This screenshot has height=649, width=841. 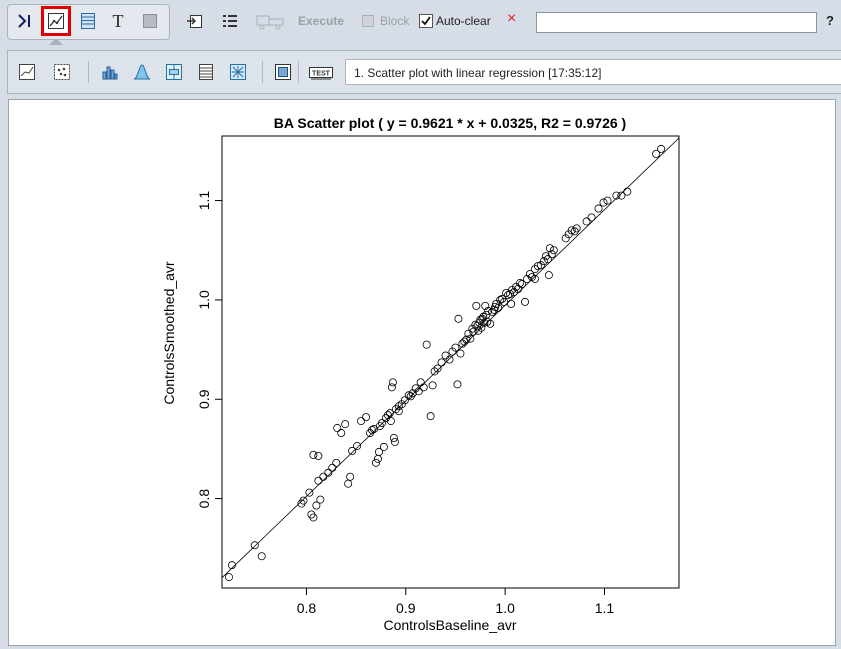 I want to click on plot-view-button, so click(x=56, y=21).